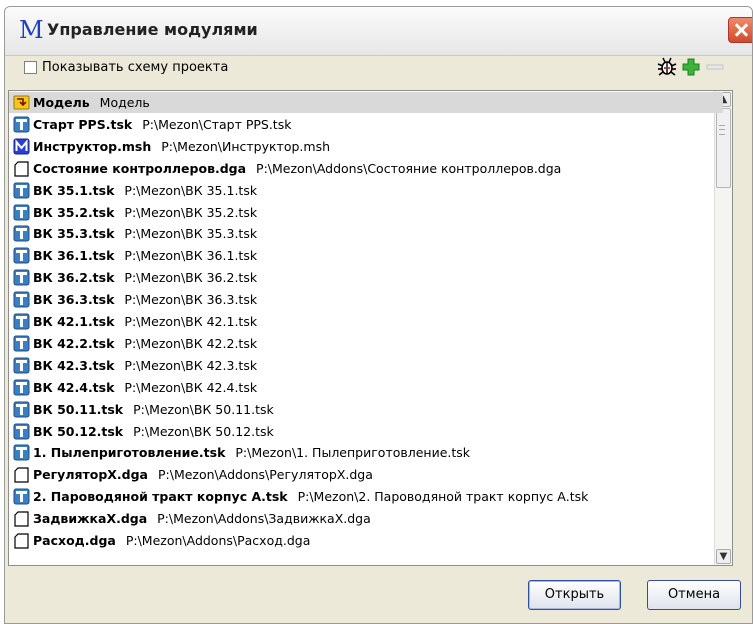 This screenshot has width=753, height=624. Describe the element at coordinates (366, 212) in the screenshot. I see `module-row: ВК 35.2.tsk P:\Mezon\ВК 35.2.tsk` at that location.